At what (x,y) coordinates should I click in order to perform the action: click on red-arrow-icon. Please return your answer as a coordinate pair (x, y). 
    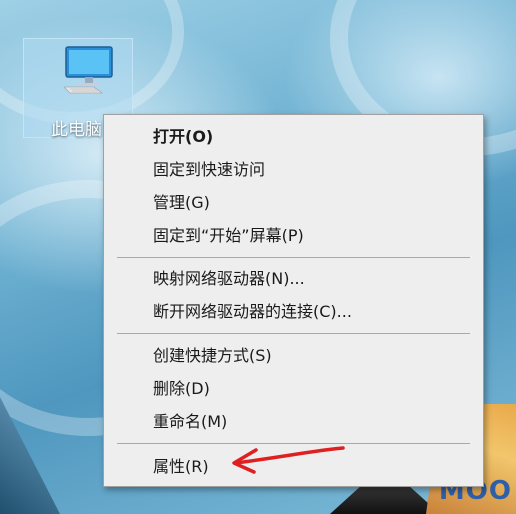
    Looking at the image, I should click on (288, 460).